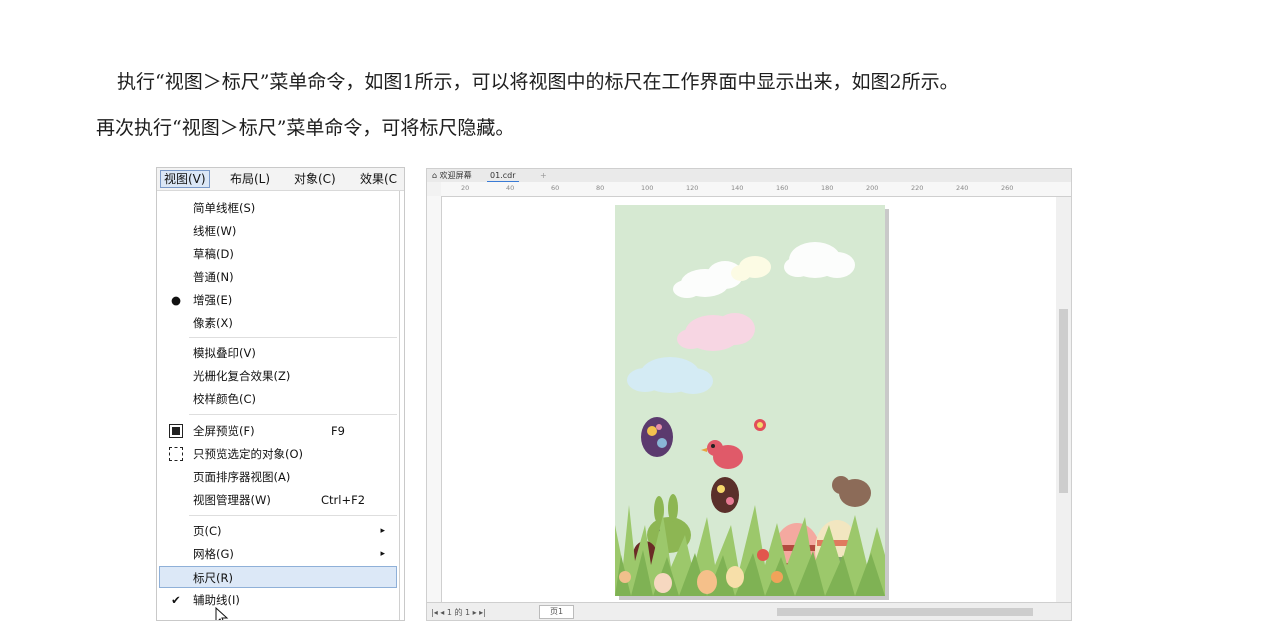  Describe the element at coordinates (278, 376) in the screenshot. I see `menu-item-rasterize-composite: 光栅化复合效果(Z)` at that location.